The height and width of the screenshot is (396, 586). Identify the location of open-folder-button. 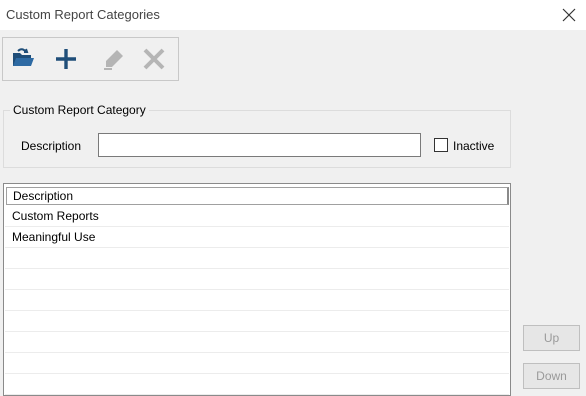
(23, 59).